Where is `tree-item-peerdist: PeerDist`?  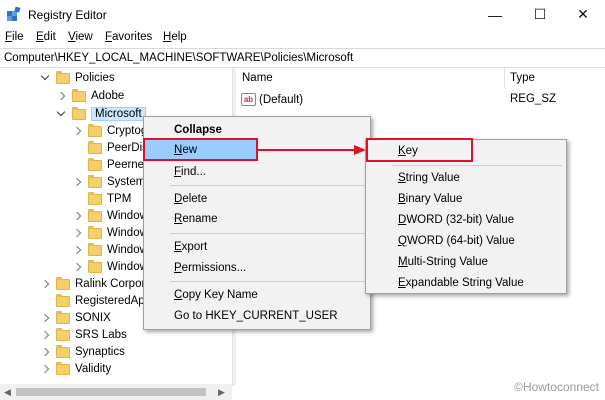 tree-item-peerdist: PeerDist is located at coordinates (111, 148).